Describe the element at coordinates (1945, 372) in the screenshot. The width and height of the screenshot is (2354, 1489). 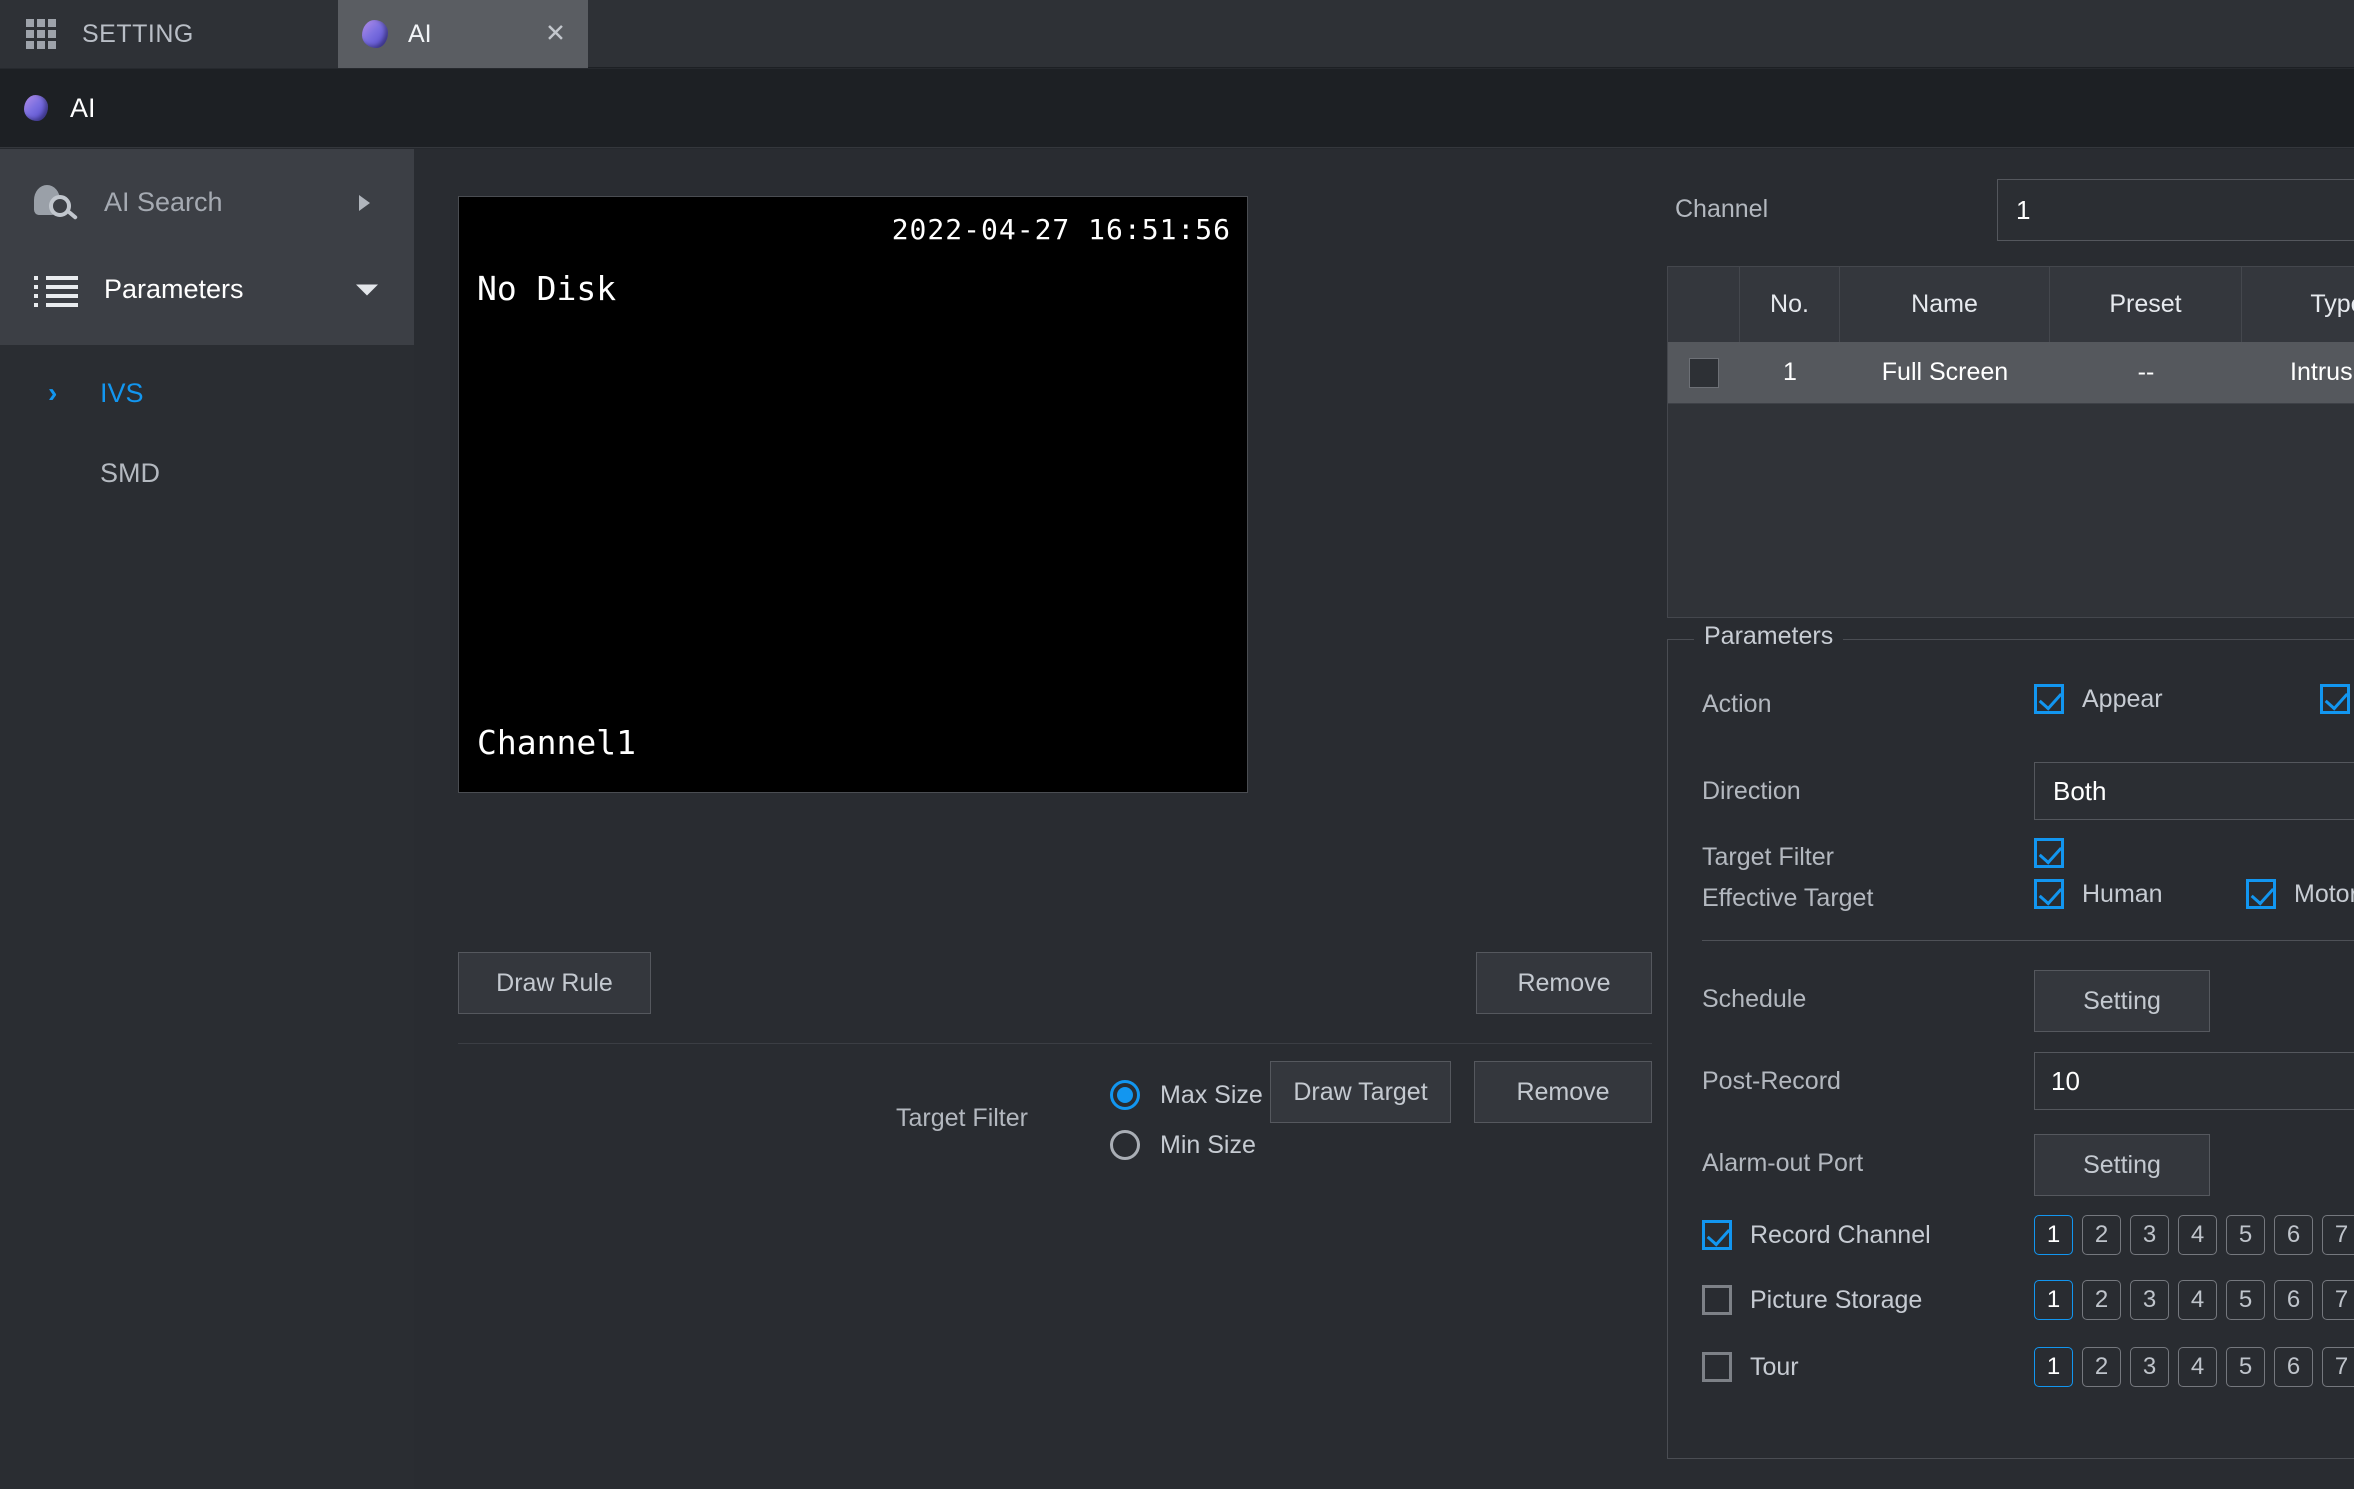
I see `row-name: Full Screen` at that location.